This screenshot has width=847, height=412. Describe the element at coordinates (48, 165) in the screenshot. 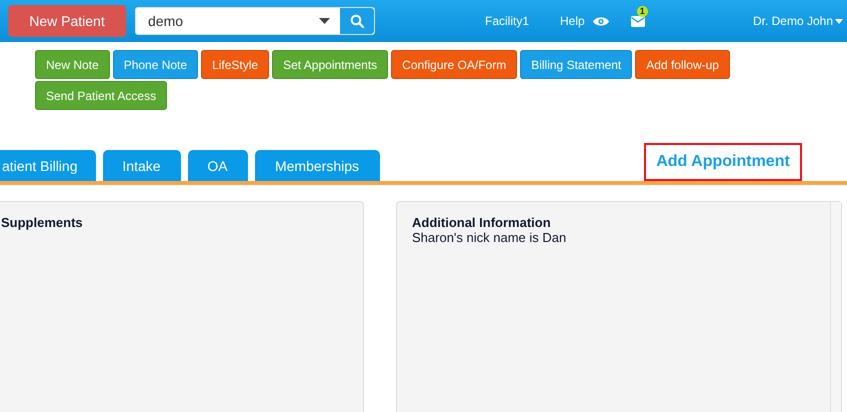

I see `tab: atient Billing` at that location.